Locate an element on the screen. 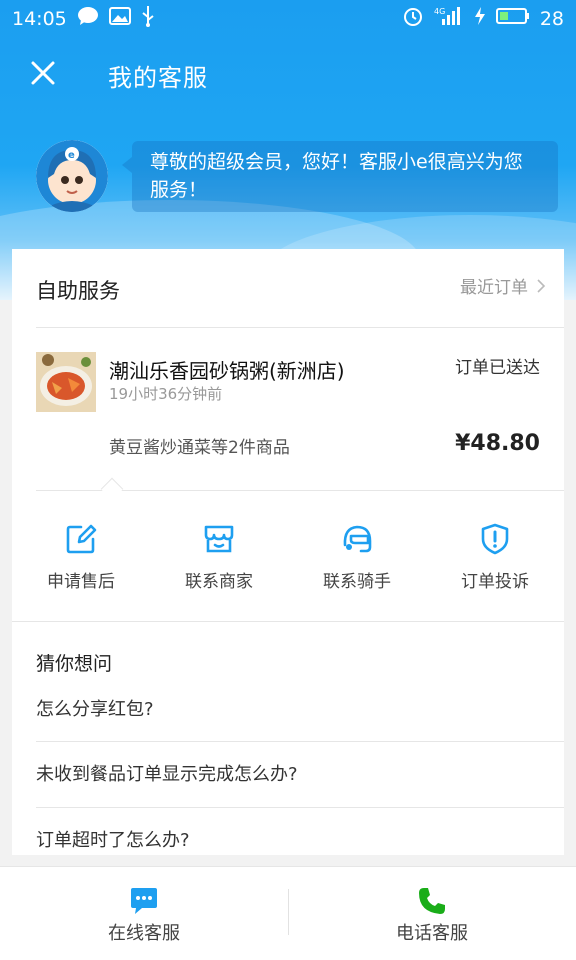 The image size is (576, 960). signal-icon: 4G is located at coordinates (449, 18).